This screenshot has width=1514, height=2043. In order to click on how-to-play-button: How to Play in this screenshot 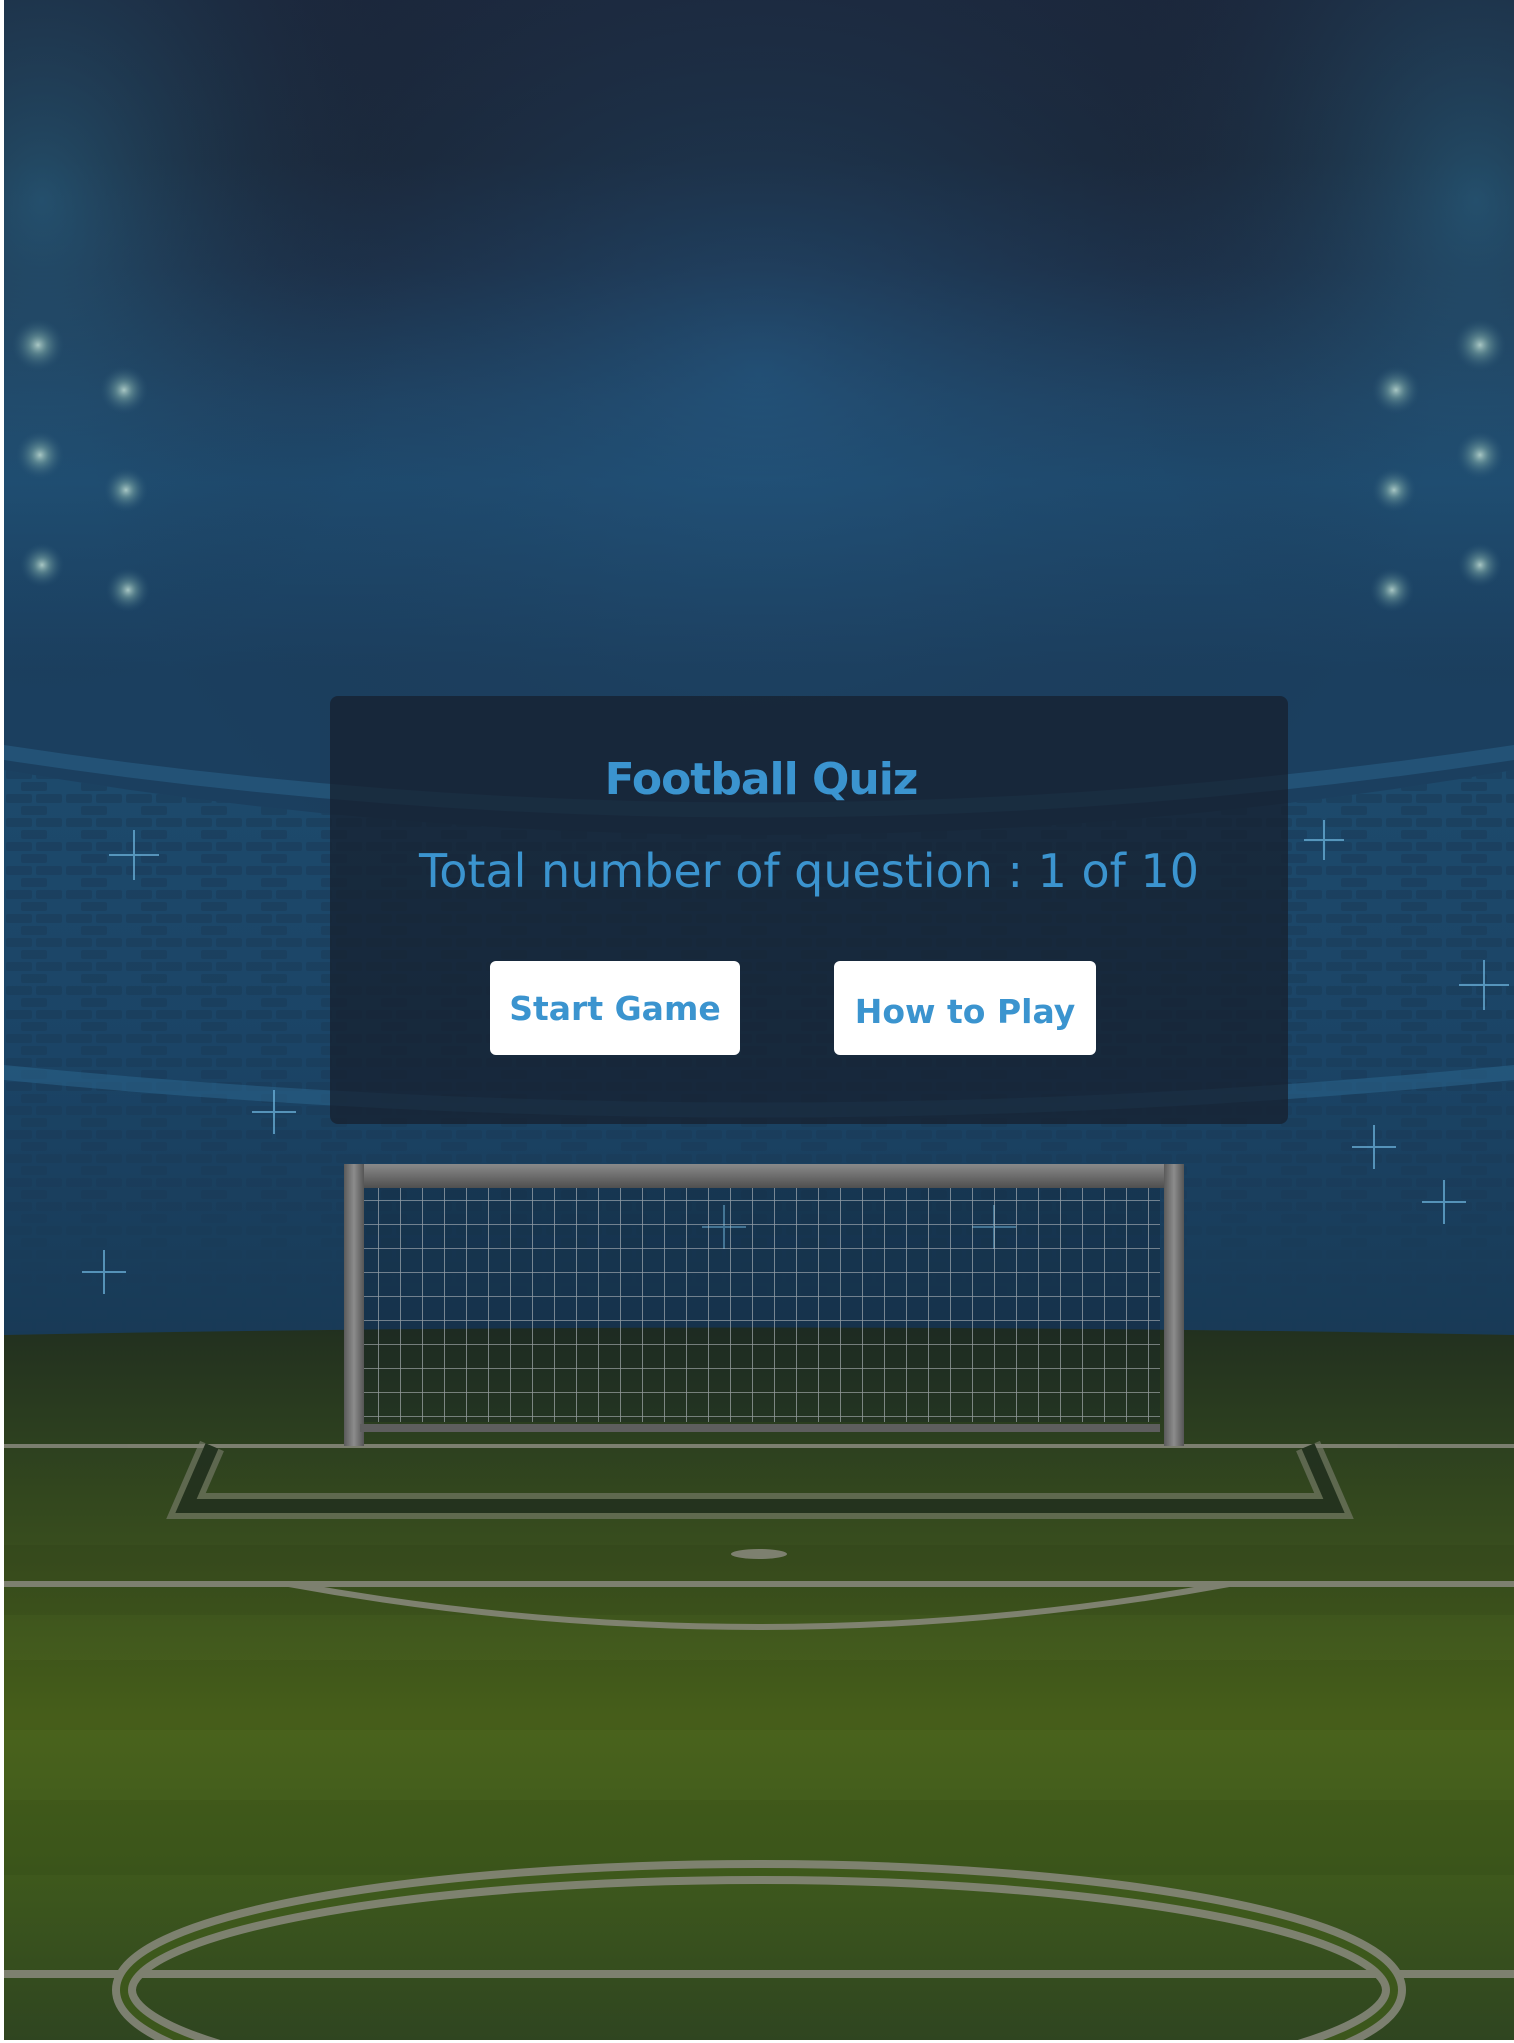, I will do `click(965, 1008)`.